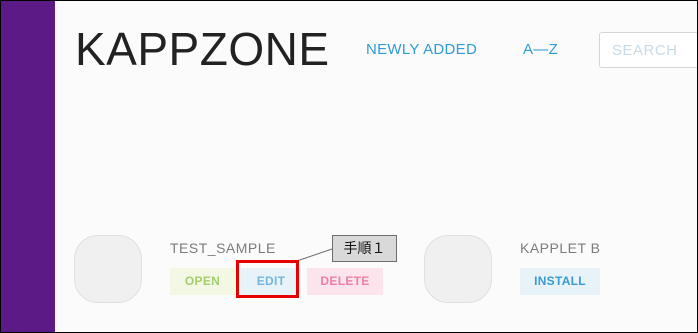  What do you see at coordinates (28, 166) in the screenshot?
I see `sidebar` at bounding box center [28, 166].